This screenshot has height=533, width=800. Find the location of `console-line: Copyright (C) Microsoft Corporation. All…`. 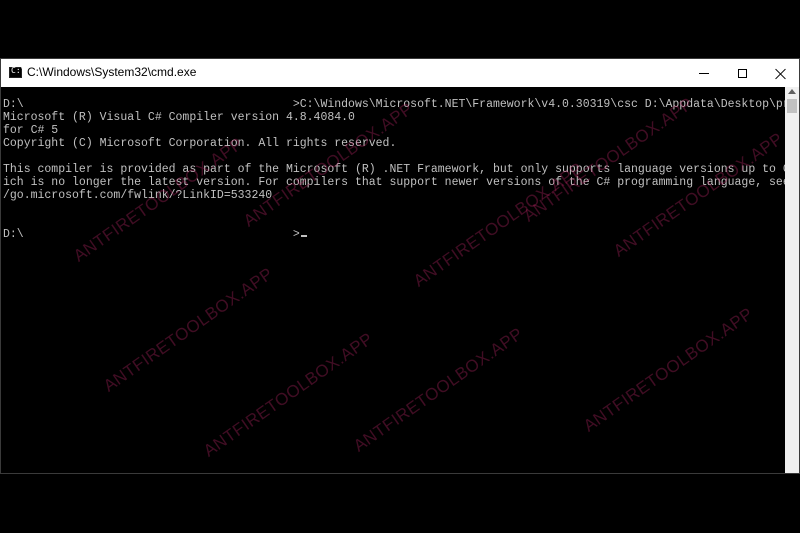

console-line: Copyright (C) Microsoft Corporation. All… is located at coordinates (200, 143).